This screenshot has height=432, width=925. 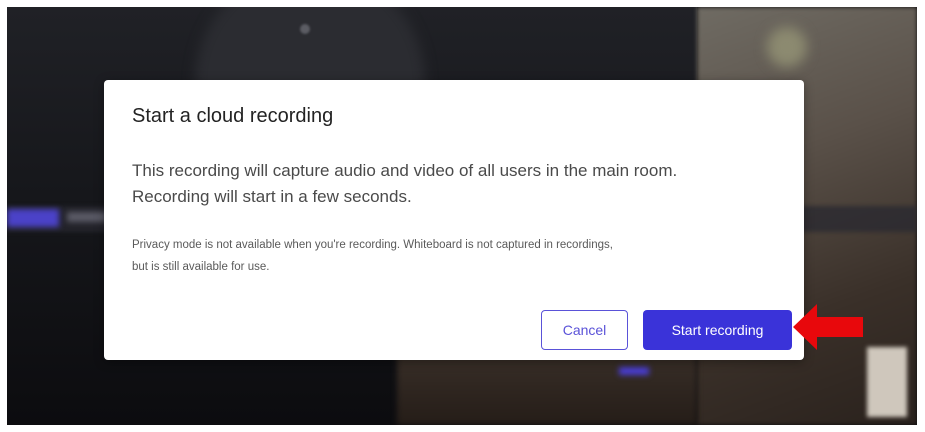 What do you see at coordinates (887, 382) in the screenshot?
I see `background-shelf` at bounding box center [887, 382].